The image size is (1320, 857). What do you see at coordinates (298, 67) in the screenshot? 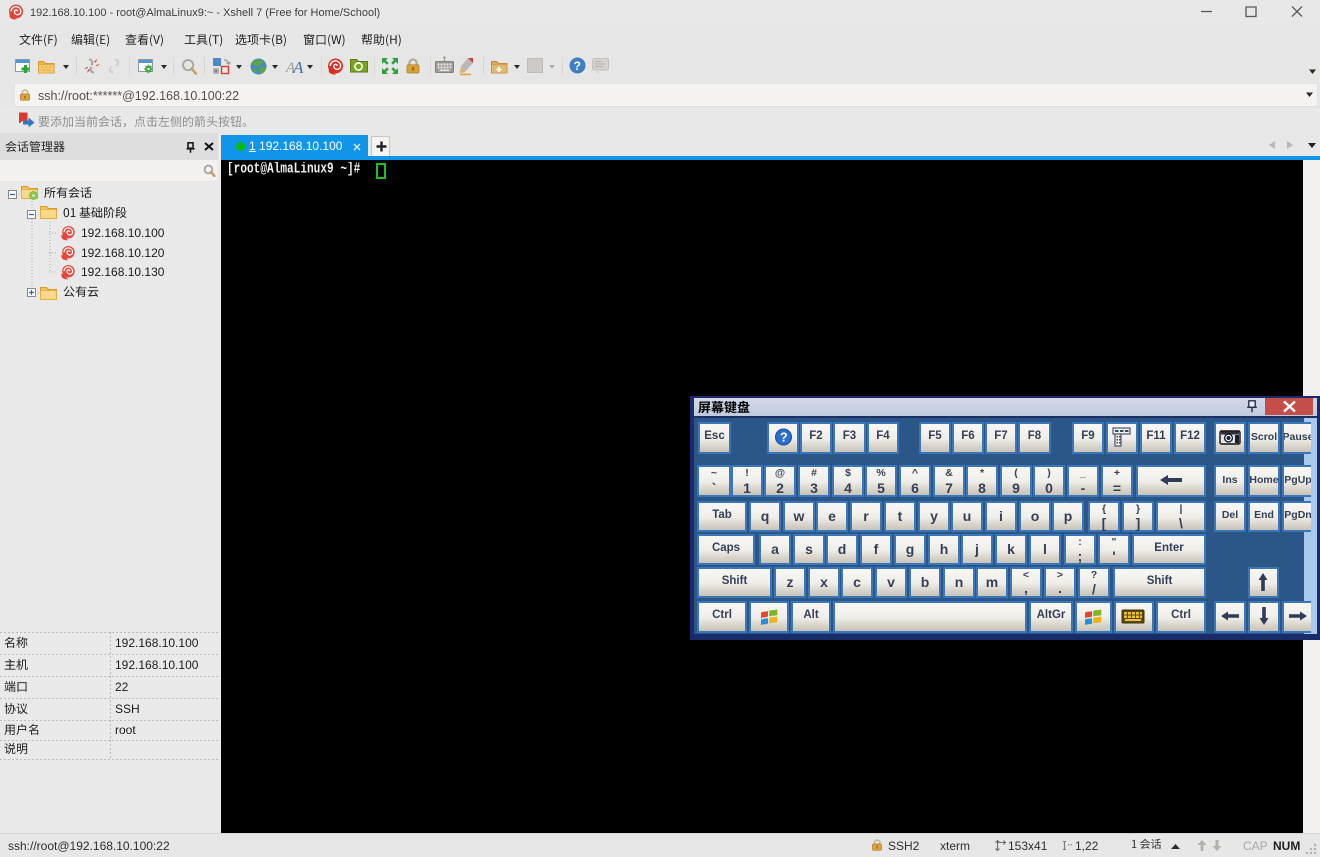
I see `svg-text: A` at bounding box center [298, 67].